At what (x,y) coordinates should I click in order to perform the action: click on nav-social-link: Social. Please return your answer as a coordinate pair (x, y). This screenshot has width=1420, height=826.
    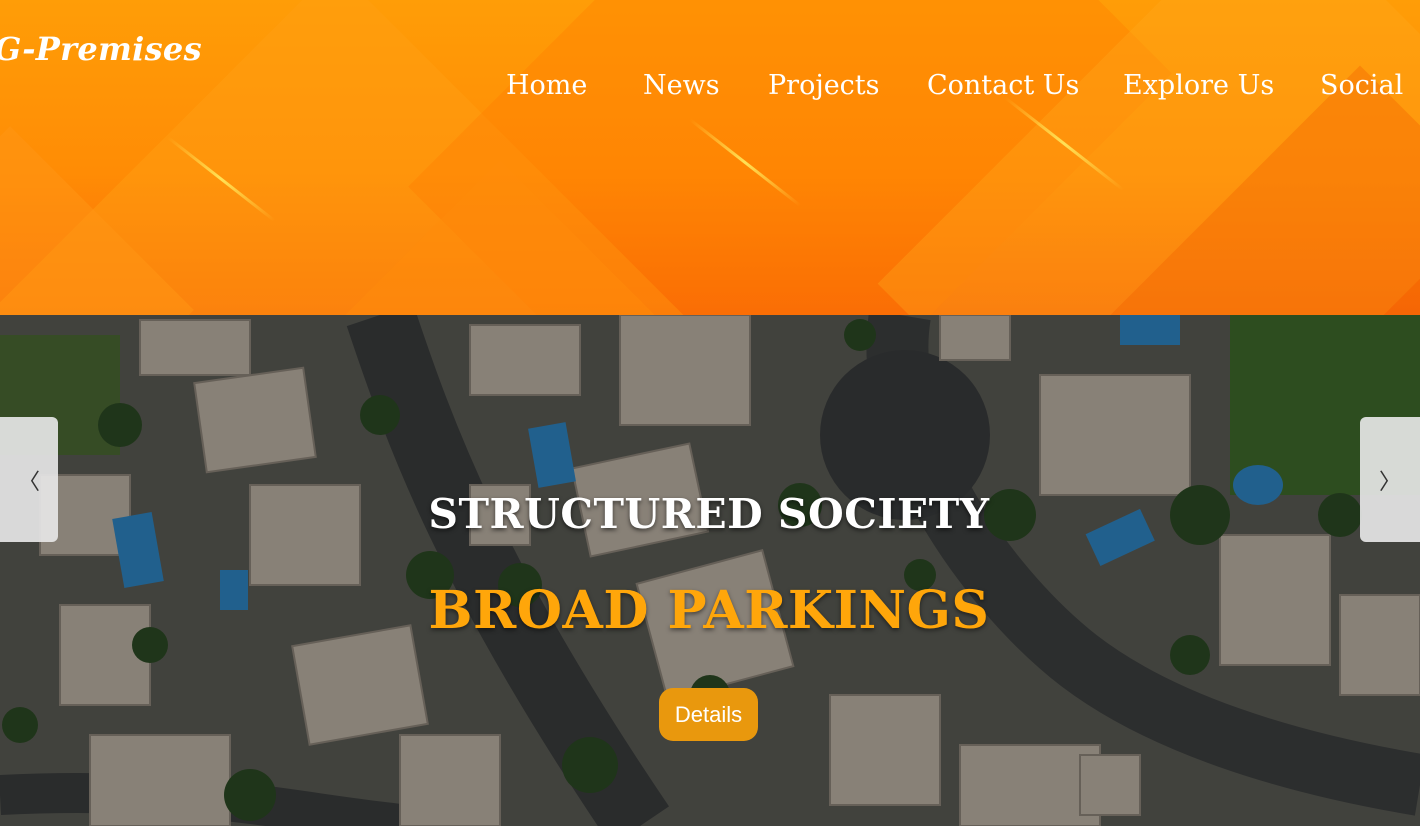
    Looking at the image, I should click on (1361, 85).